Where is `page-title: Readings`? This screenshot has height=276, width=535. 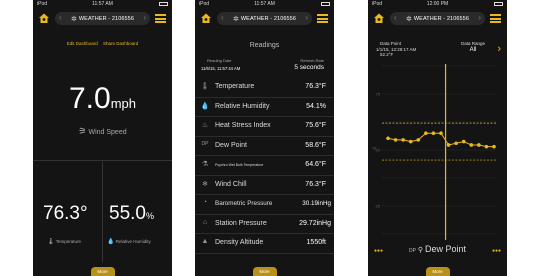
page-title: Readings is located at coordinates (264, 45).